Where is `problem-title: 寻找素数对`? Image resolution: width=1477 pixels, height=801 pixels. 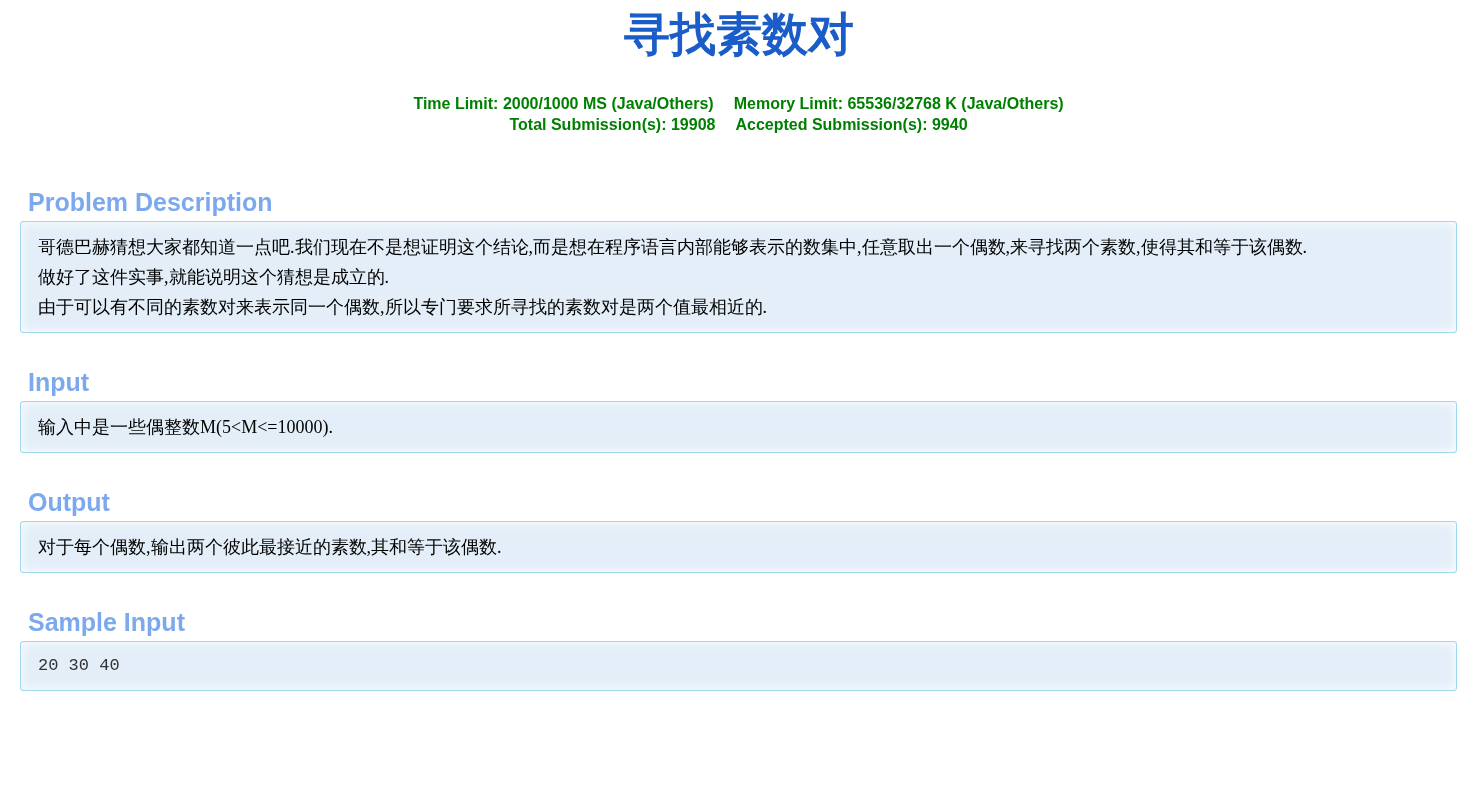
problem-title: 寻找素数对 is located at coordinates (738, 34).